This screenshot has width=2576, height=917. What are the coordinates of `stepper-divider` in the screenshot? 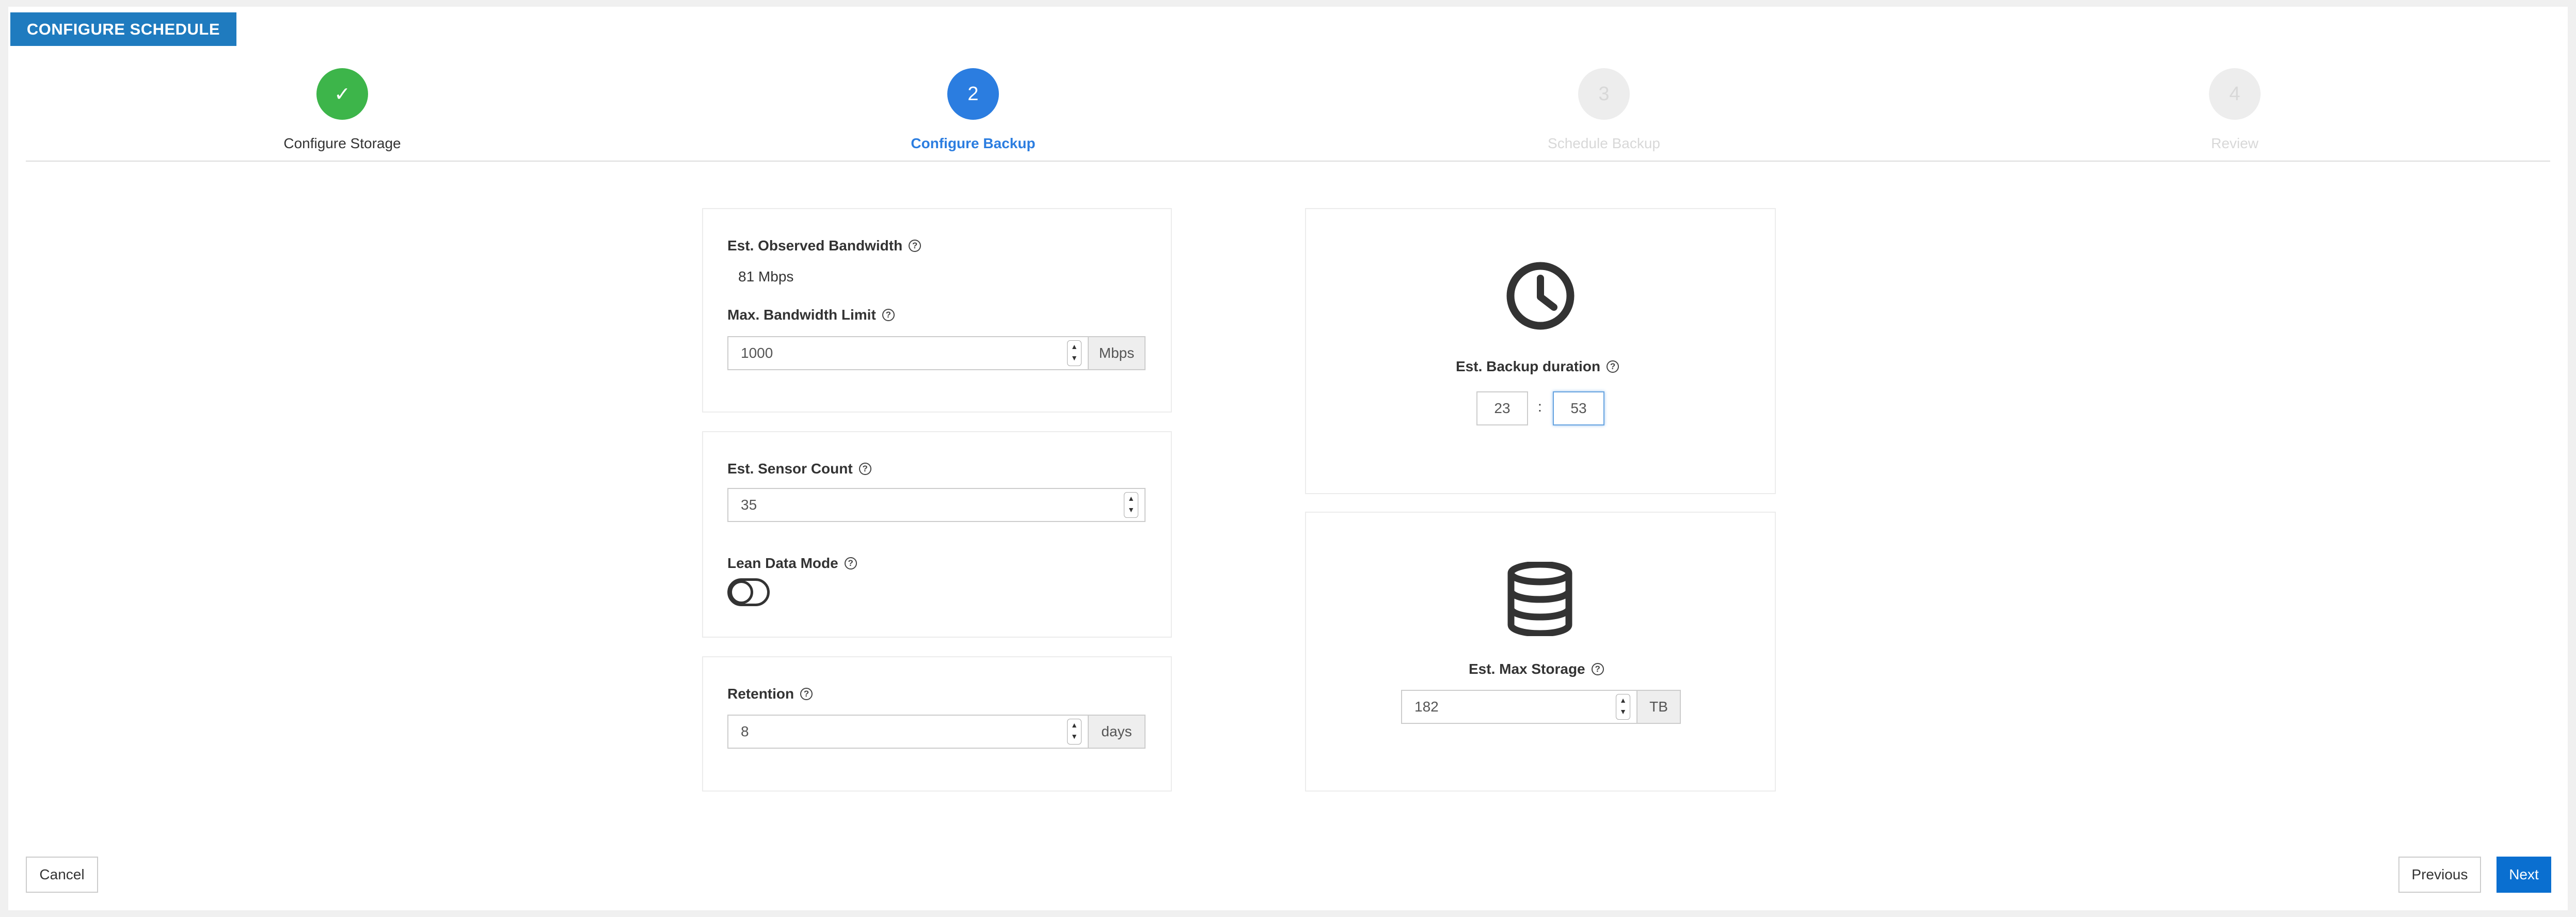 It's located at (1288, 161).